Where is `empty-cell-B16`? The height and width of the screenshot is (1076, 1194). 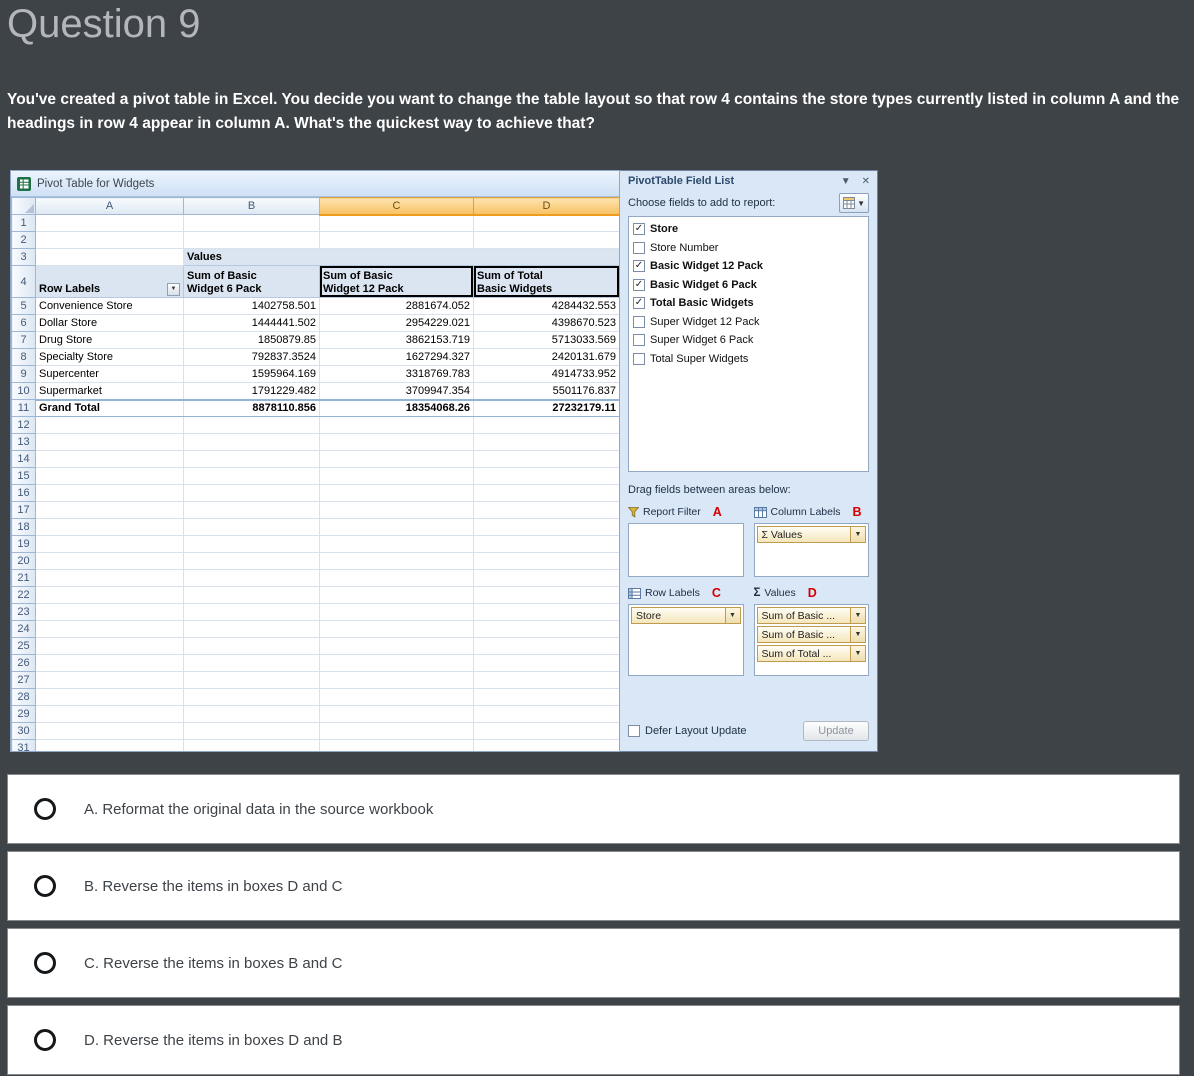
empty-cell-B16 is located at coordinates (251, 493).